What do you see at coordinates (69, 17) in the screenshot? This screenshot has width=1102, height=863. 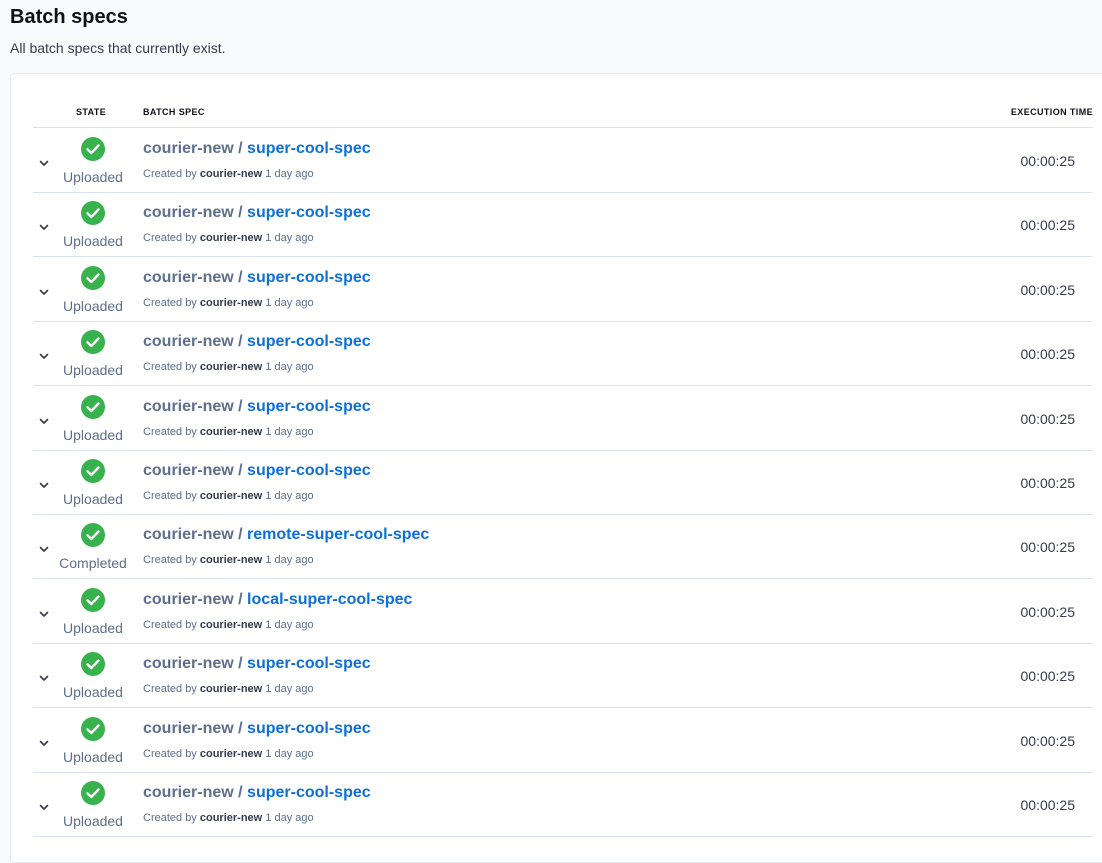 I see `page-title: Batch specs` at bounding box center [69, 17].